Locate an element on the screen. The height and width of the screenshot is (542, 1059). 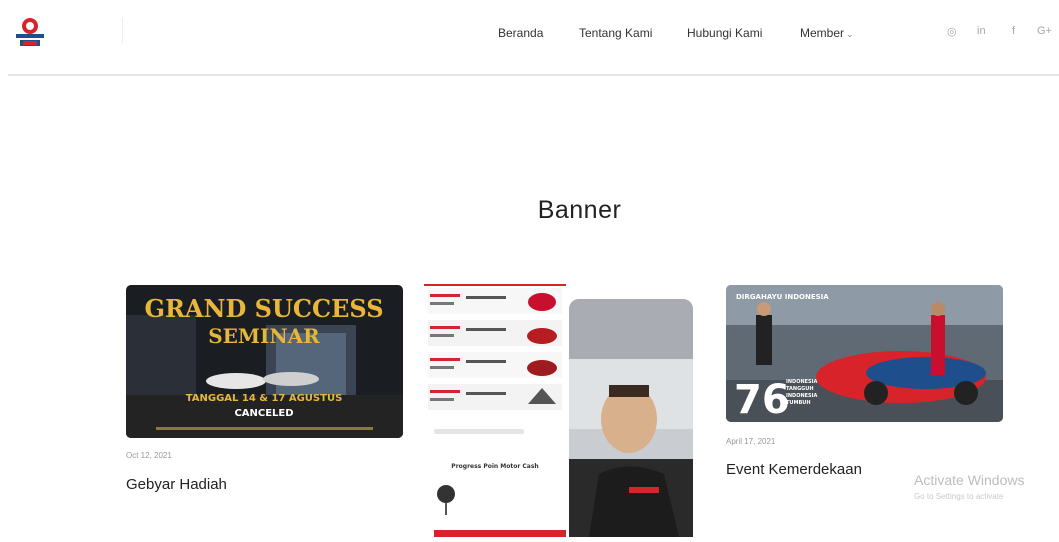
card-title: Event Kemerdekaan is located at coordinates (794, 469).